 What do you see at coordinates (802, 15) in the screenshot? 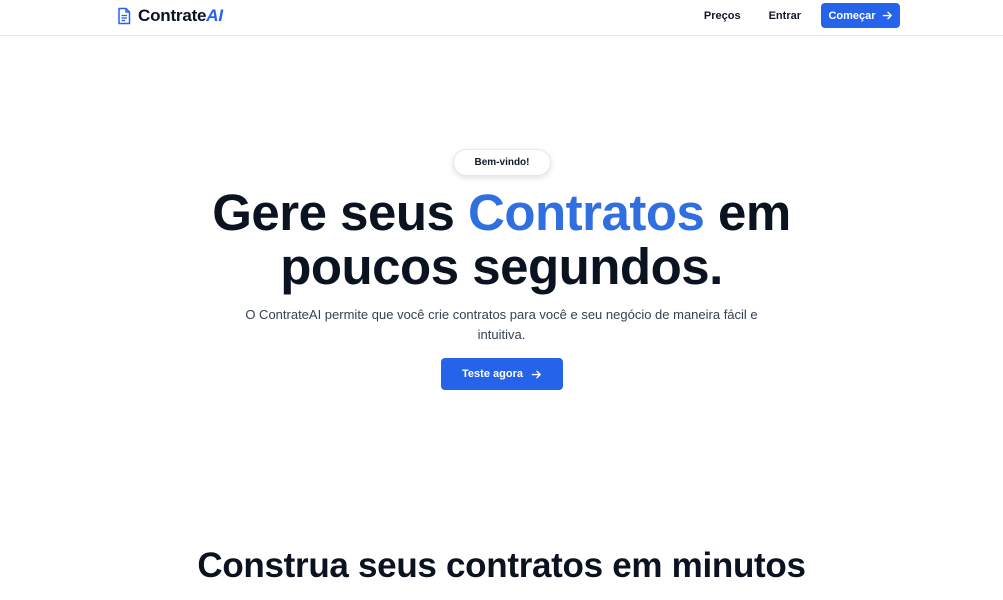
I see `nav-links: Preços Entrar Começar` at bounding box center [802, 15].